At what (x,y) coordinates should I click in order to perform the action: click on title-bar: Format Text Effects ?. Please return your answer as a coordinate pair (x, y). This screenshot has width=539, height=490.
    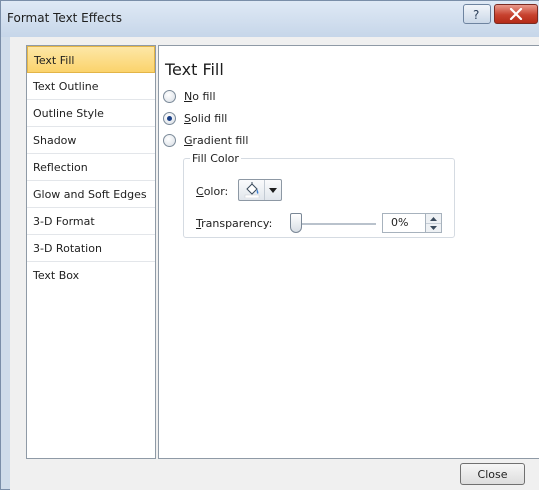
    Looking at the image, I should click on (270, 19).